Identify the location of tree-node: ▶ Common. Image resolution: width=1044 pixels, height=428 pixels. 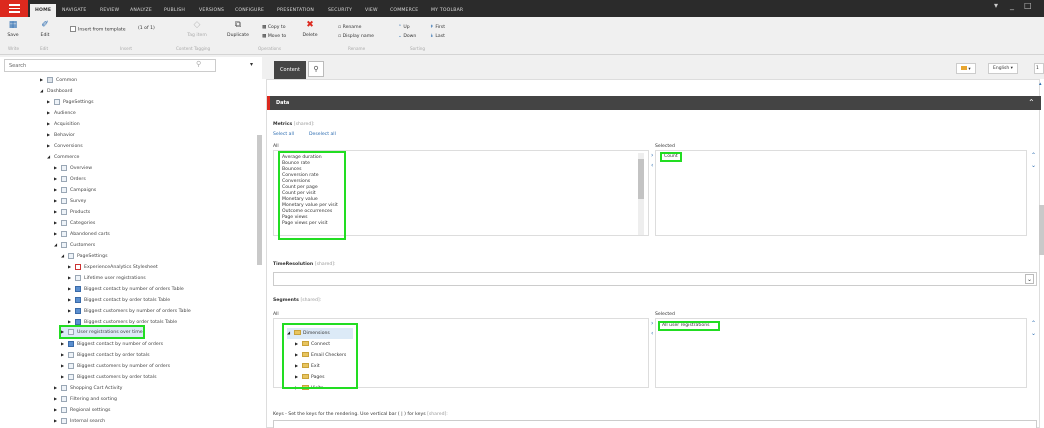
(58, 79).